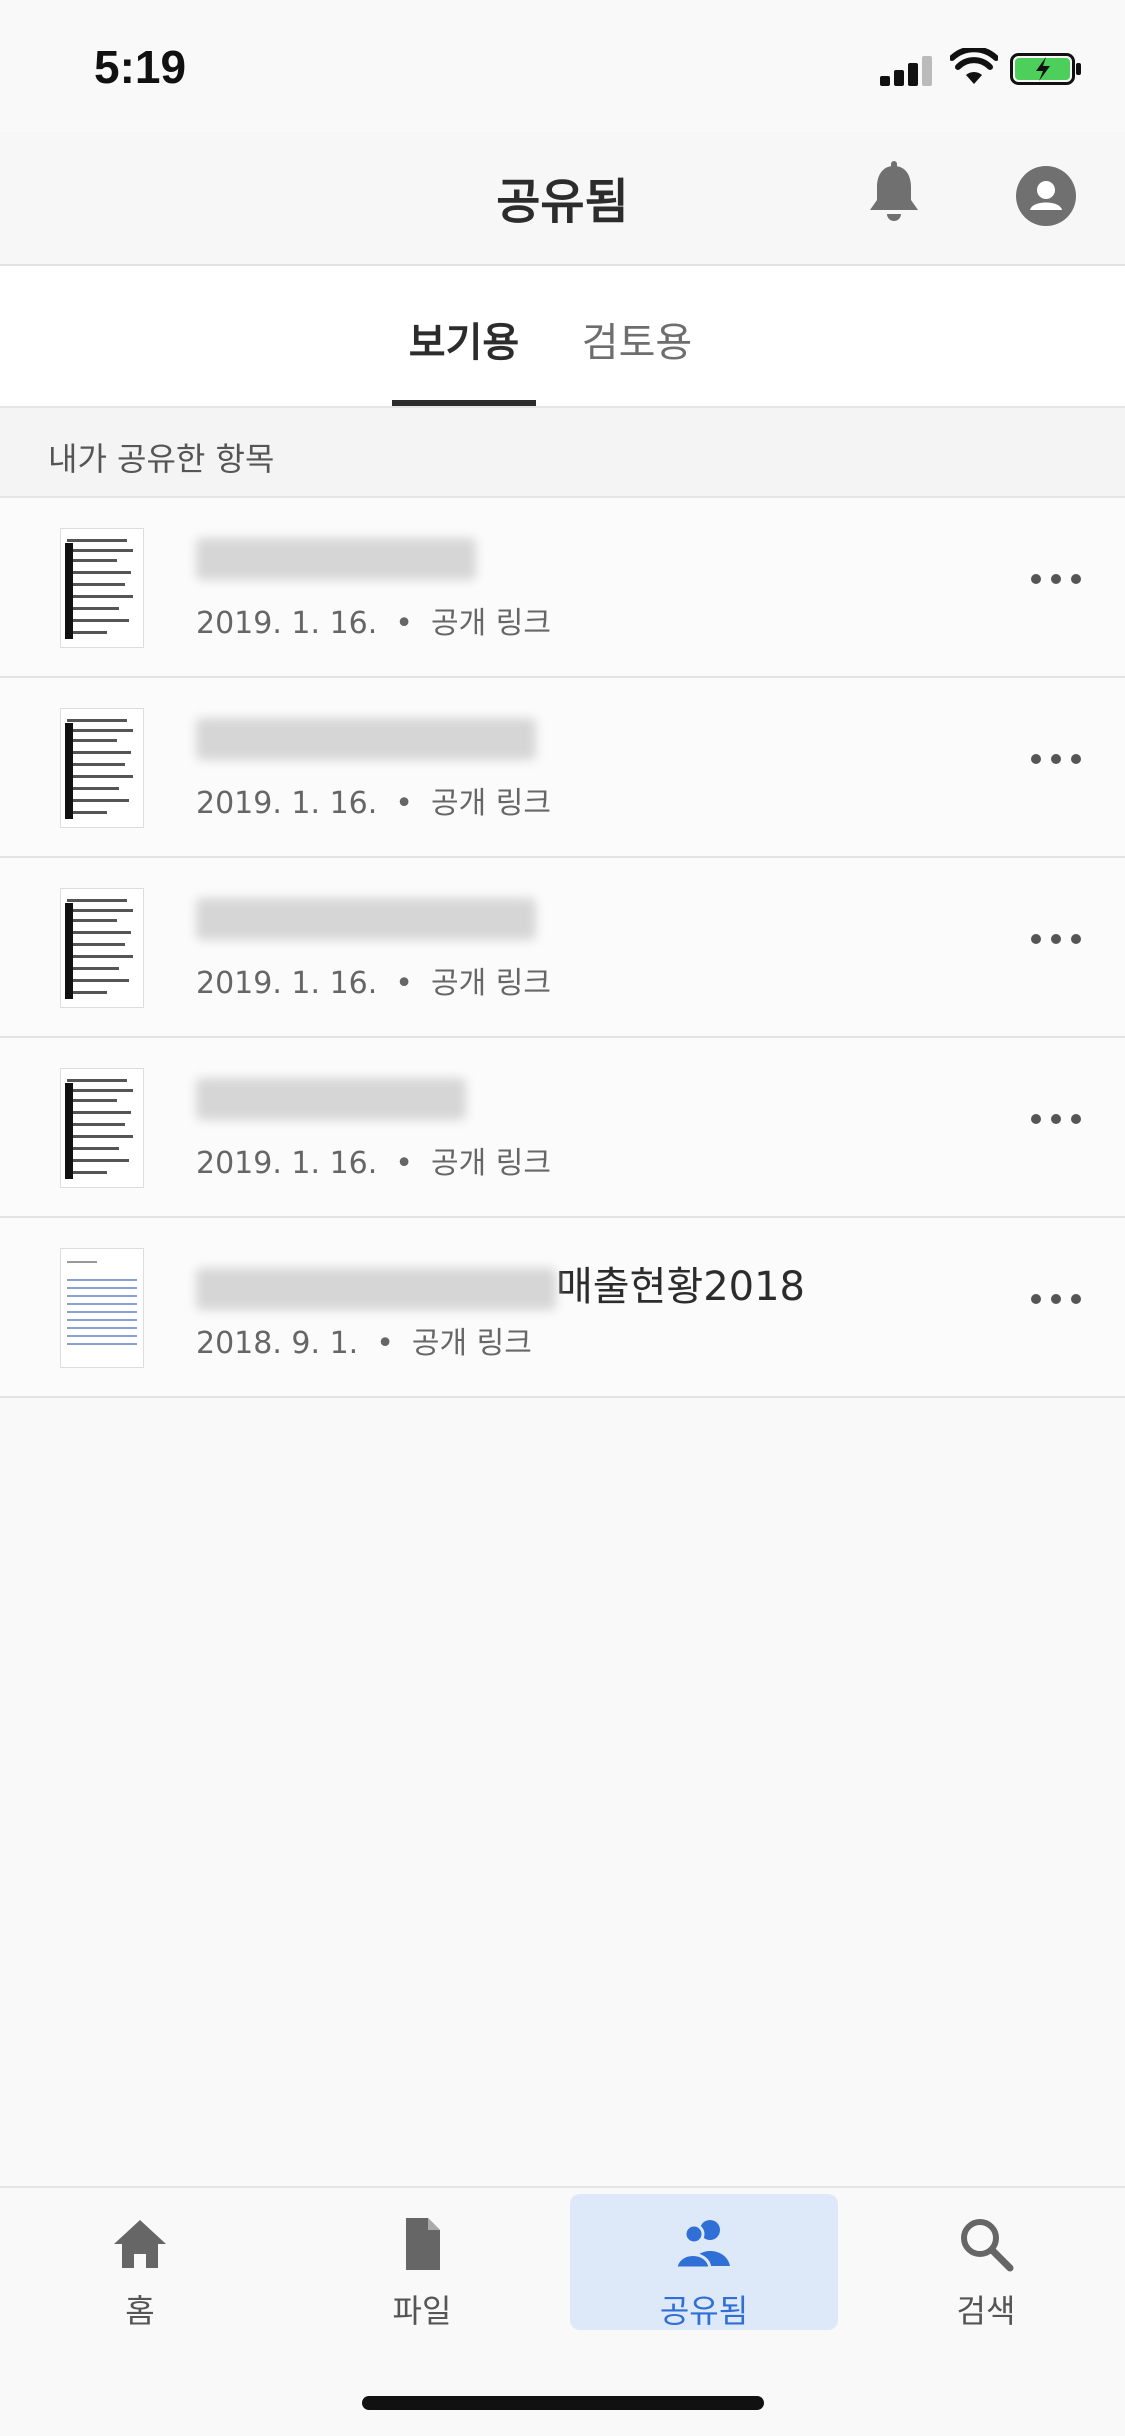 Image resolution: width=1125 pixels, height=2436 pixels. Describe the element at coordinates (637, 339) in the screenshot. I see `tab-review: 검토용` at that location.